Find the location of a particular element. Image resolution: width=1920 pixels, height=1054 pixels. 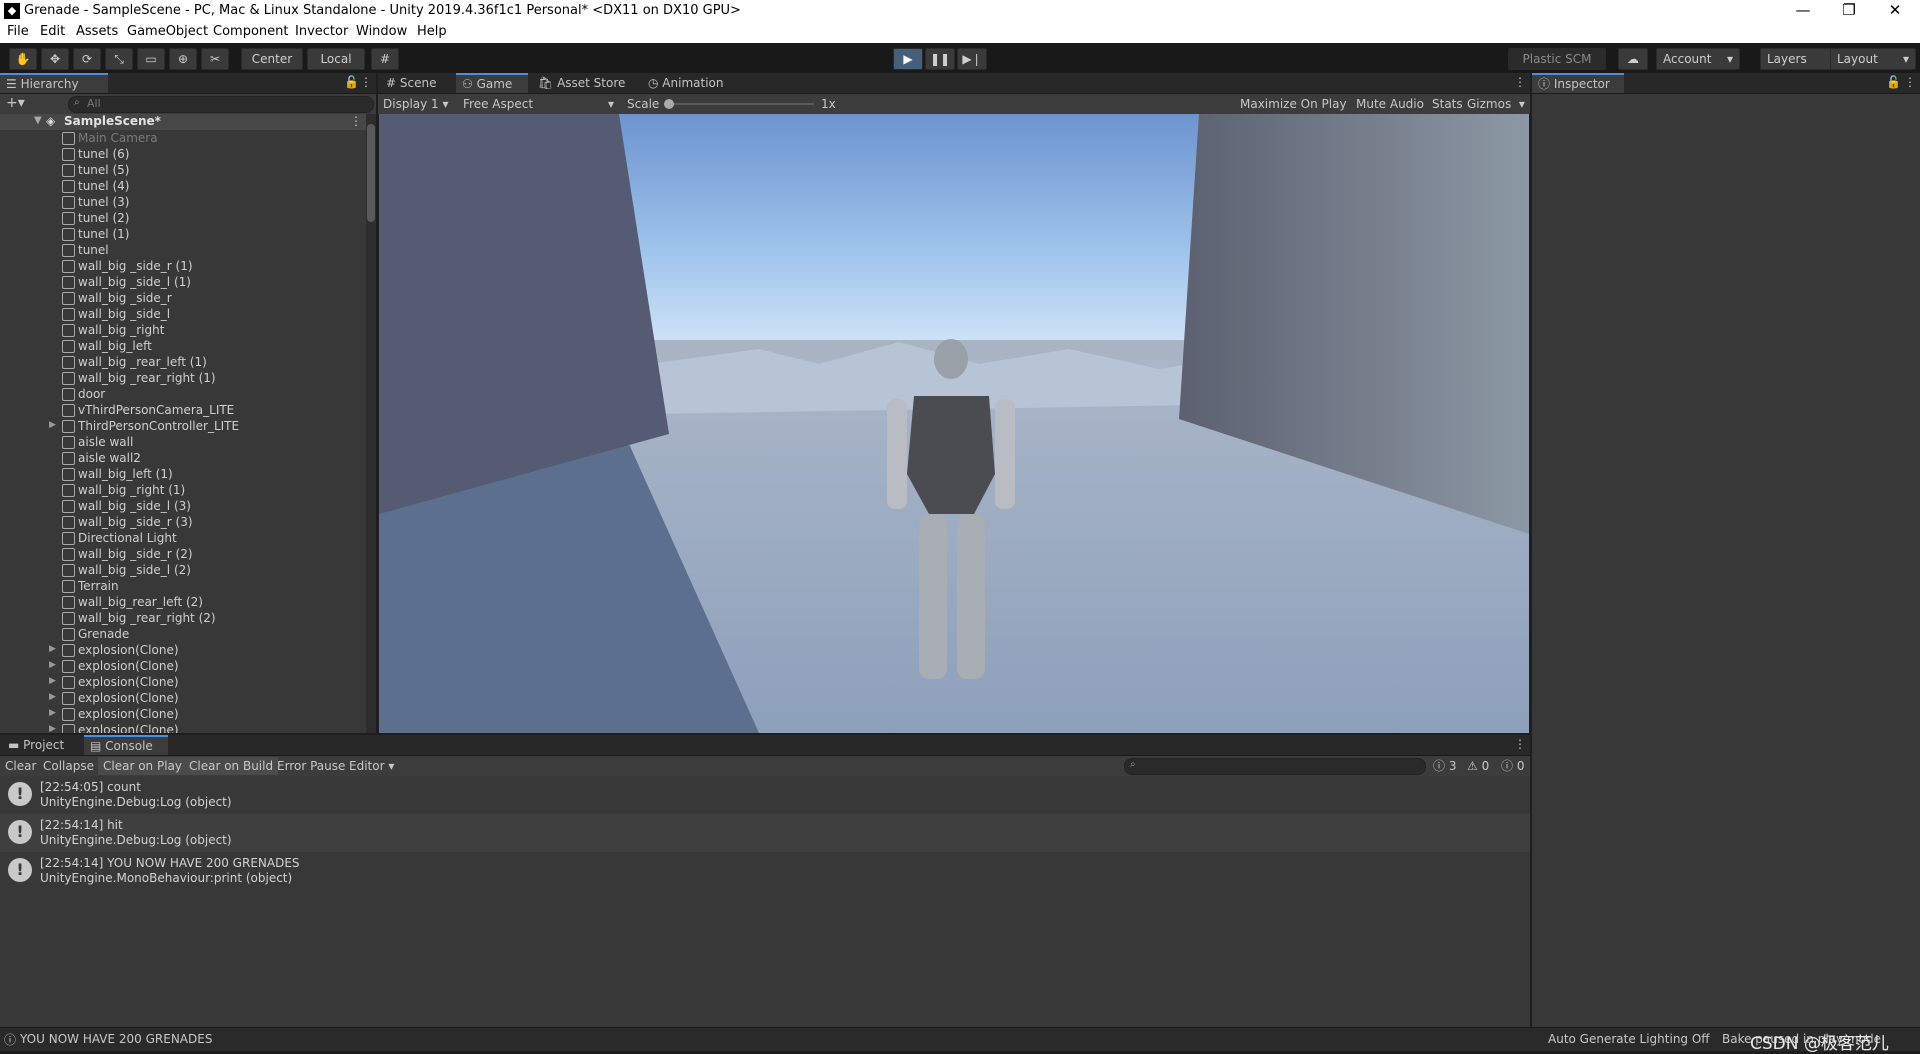

step-button: ▶❘ is located at coordinates (972, 59).